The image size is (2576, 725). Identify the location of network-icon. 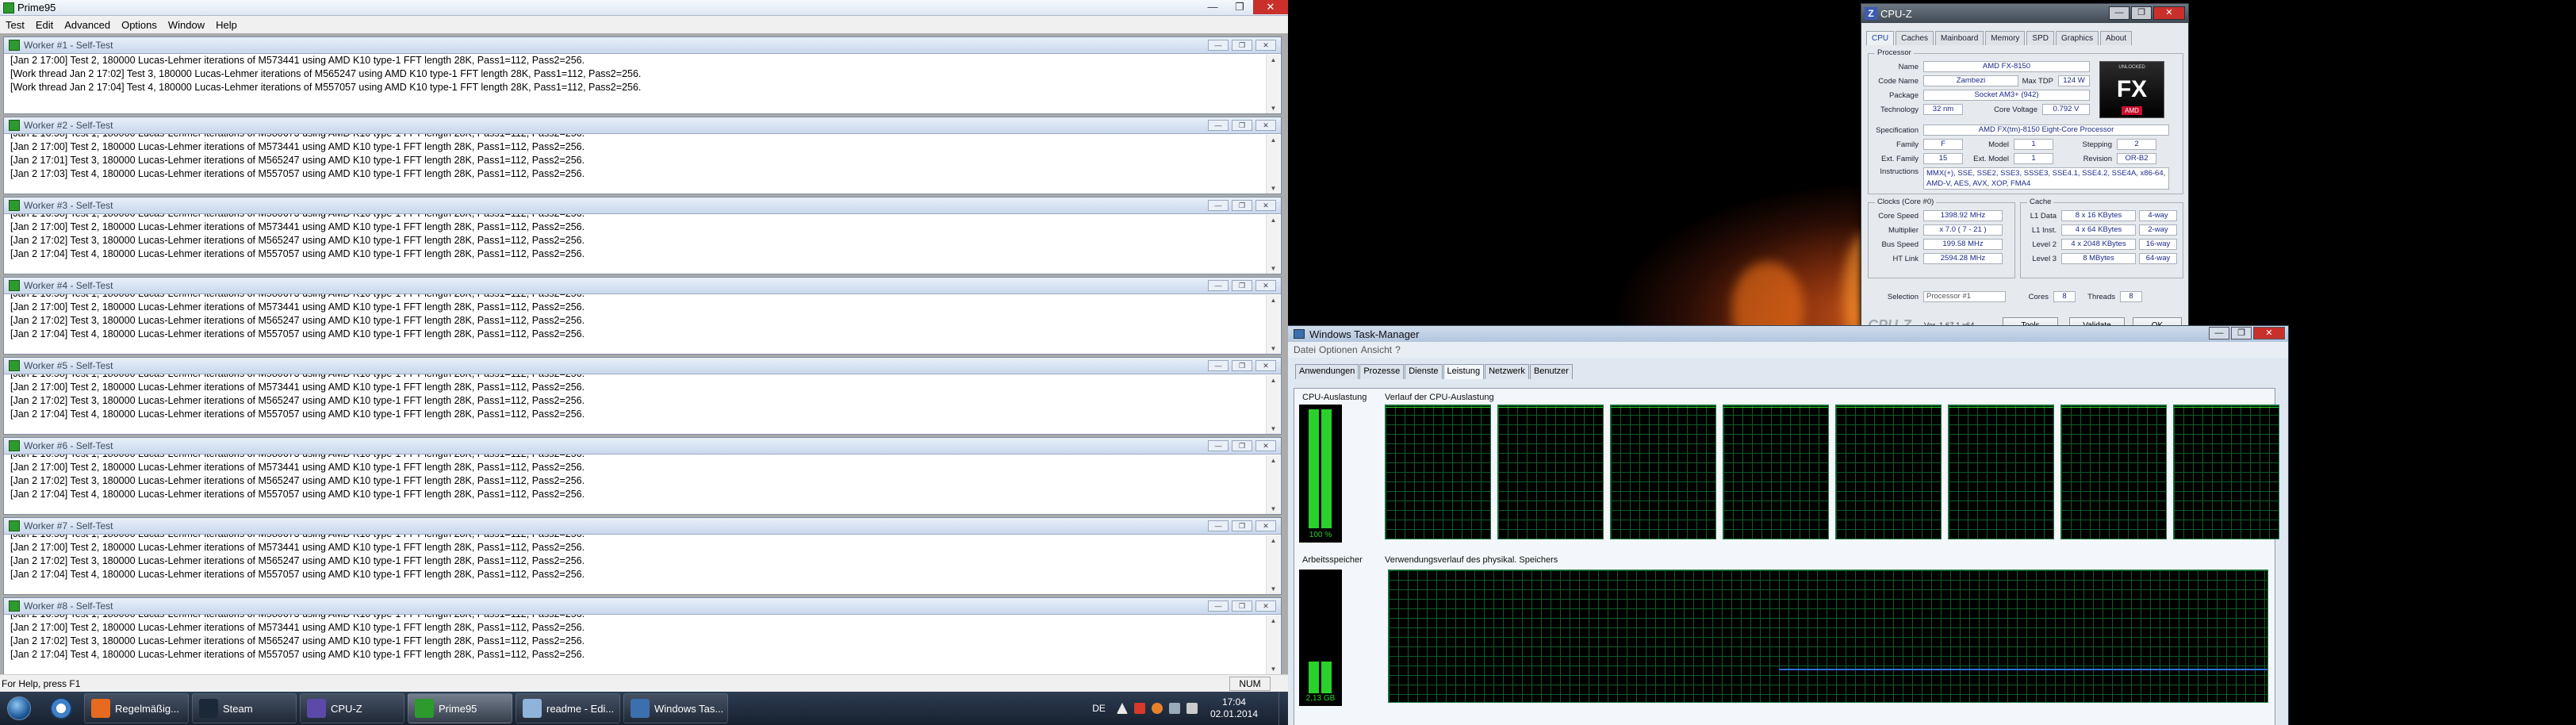
(1174, 708).